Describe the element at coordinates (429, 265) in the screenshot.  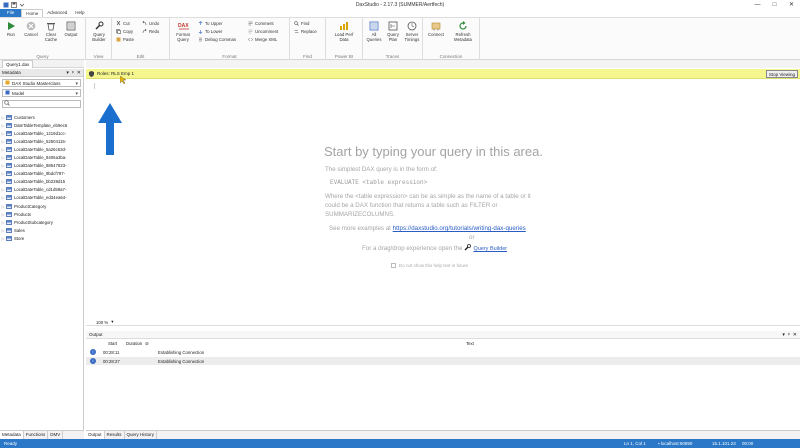
I see `hide-help-checkbox-row: Do not show this help text in future` at that location.